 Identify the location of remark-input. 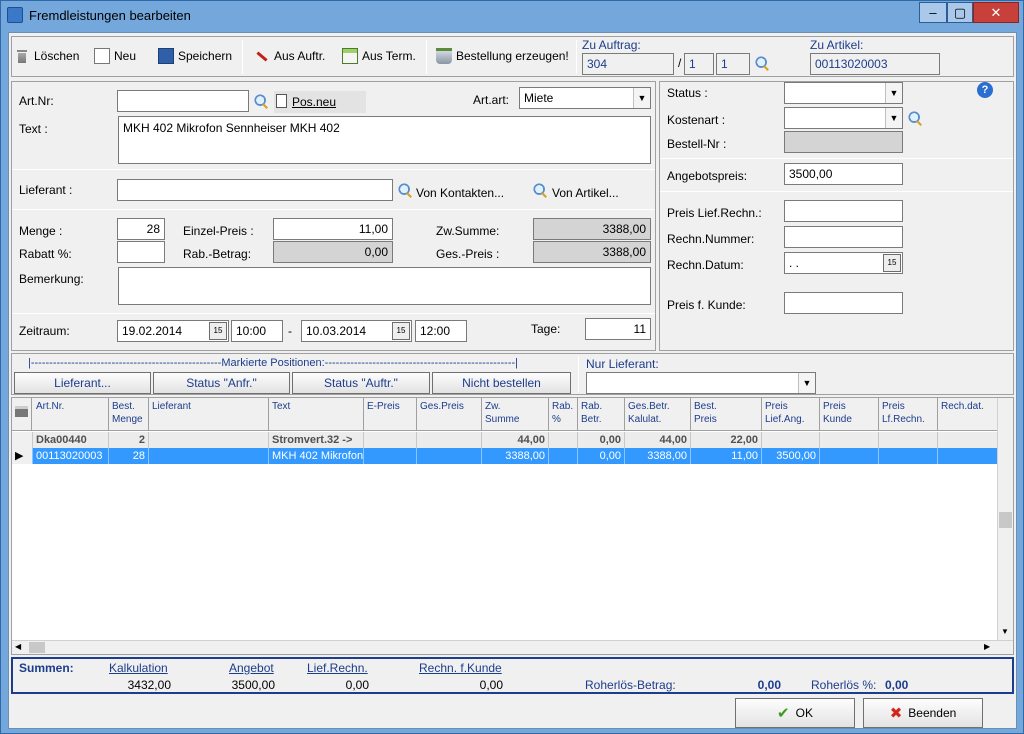
(384, 286).